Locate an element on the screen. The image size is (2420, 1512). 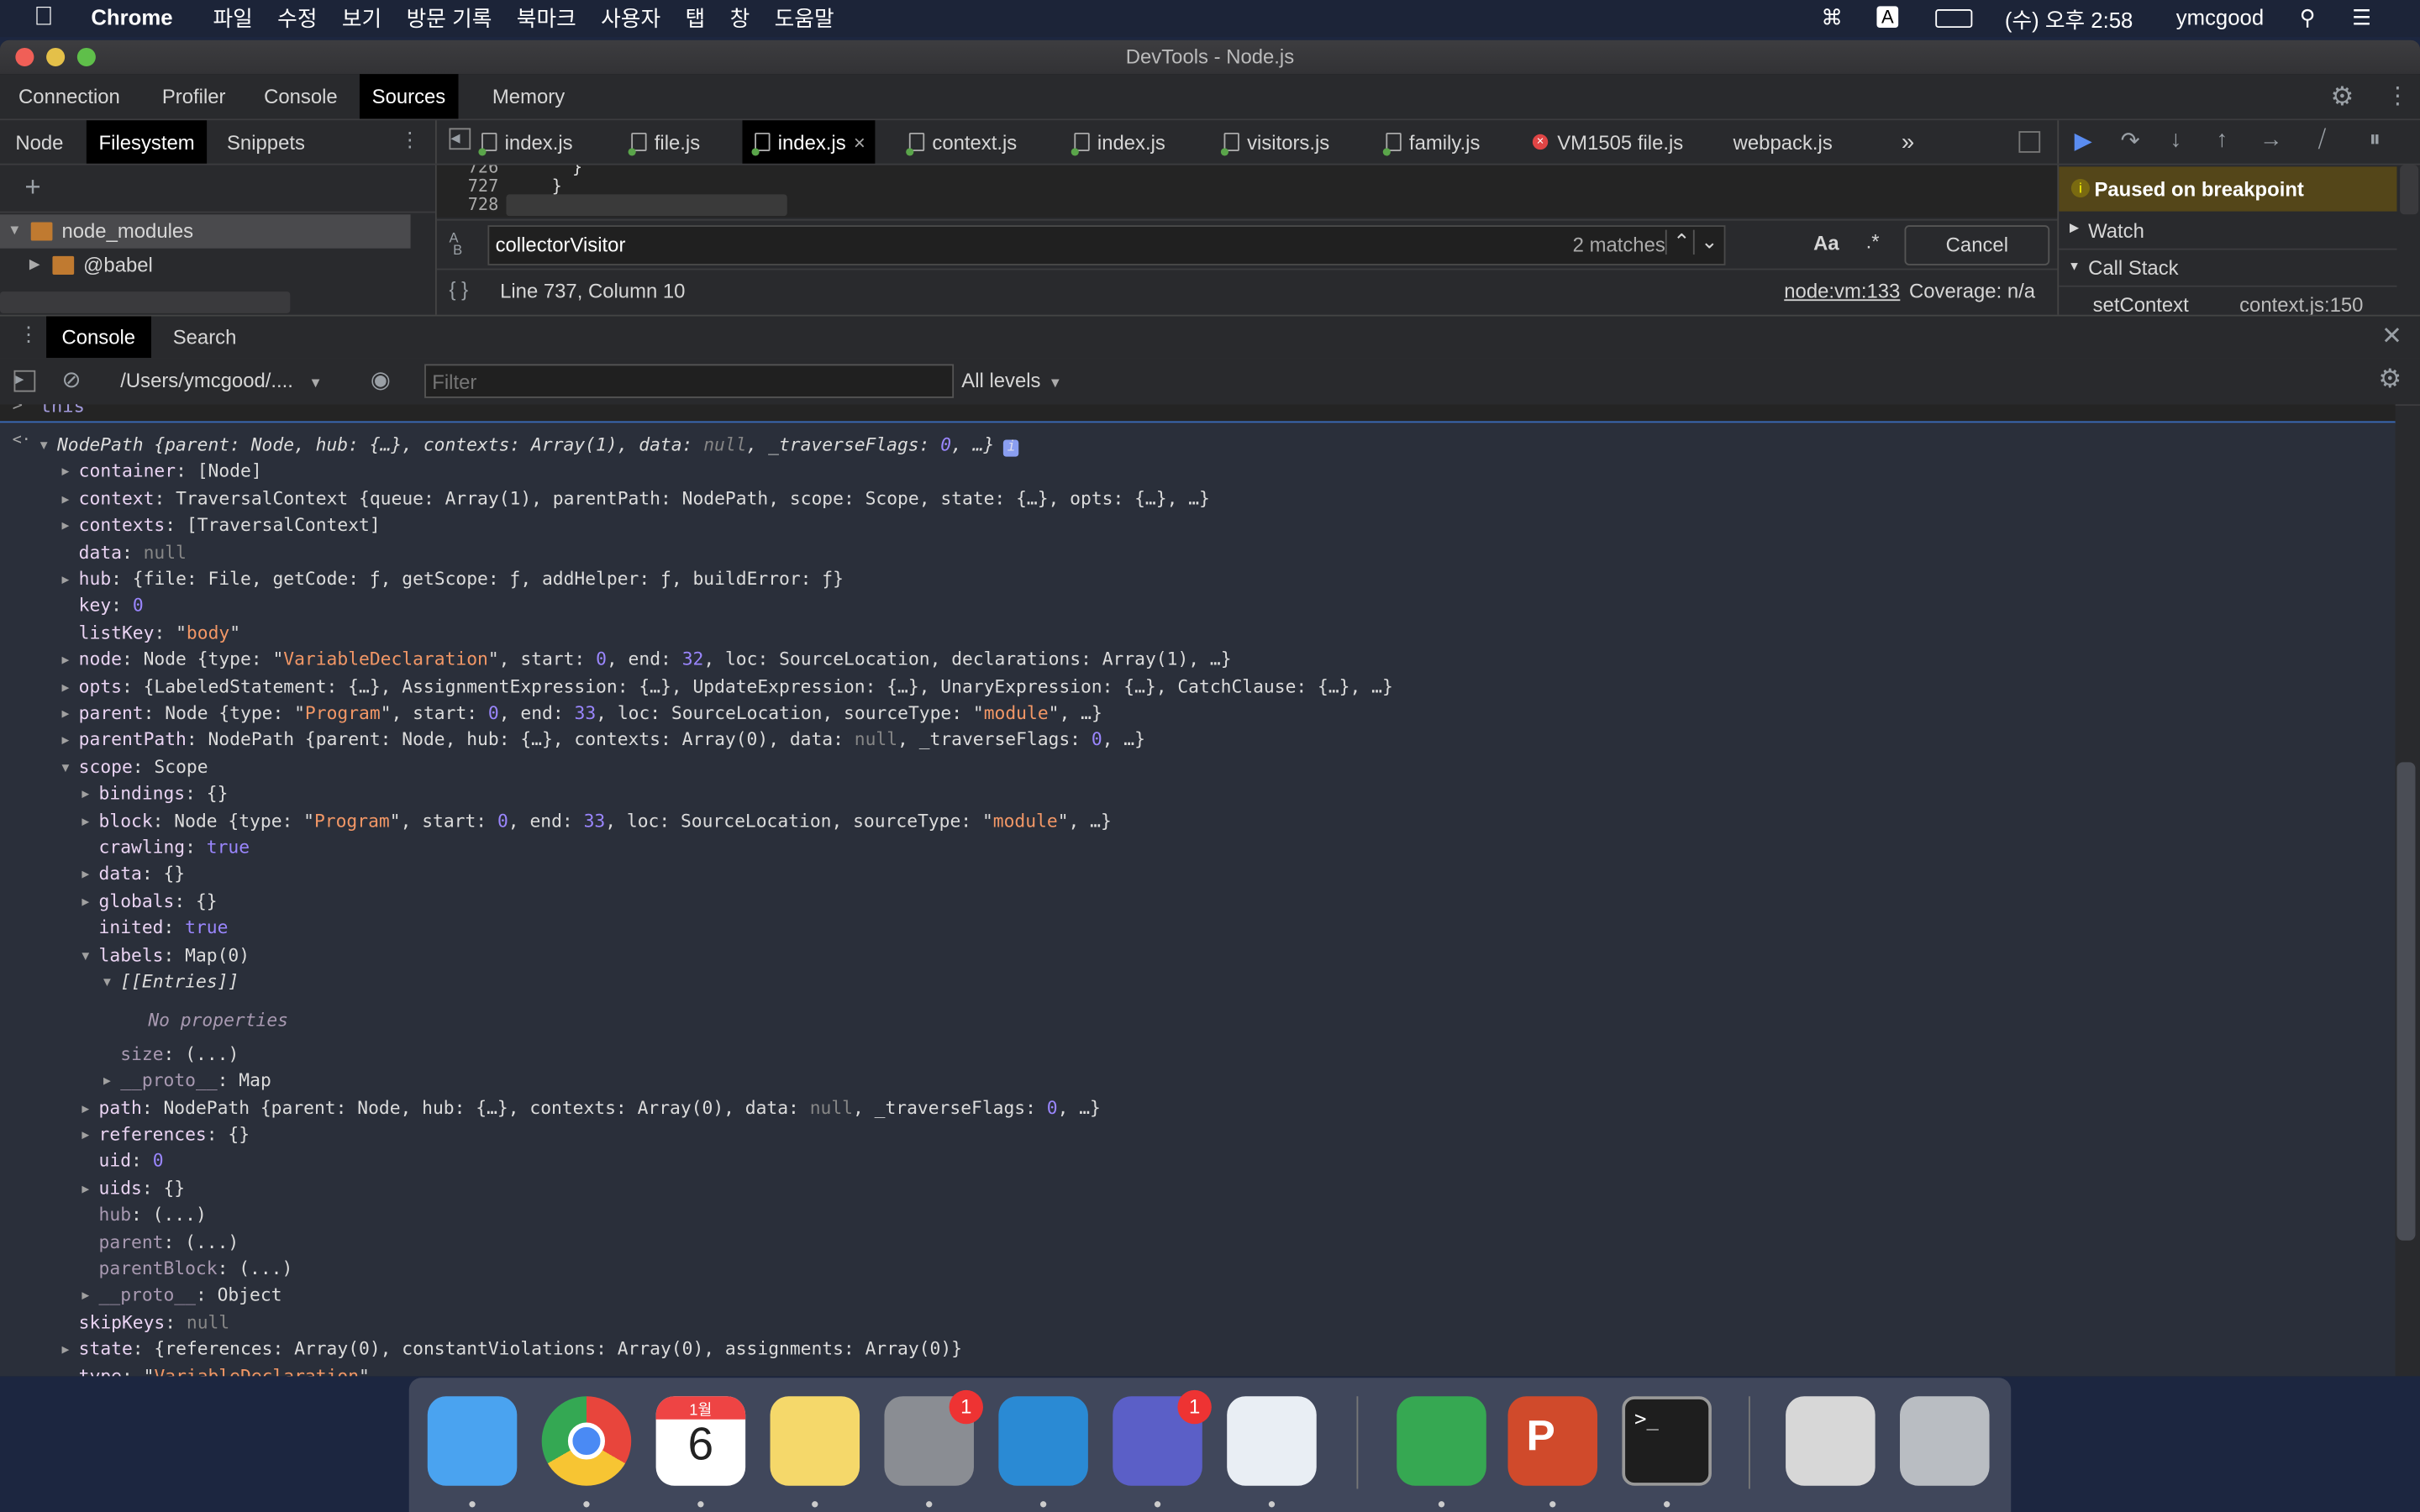
powerpoint-dock-icon: P is located at coordinates (1553, 1441).